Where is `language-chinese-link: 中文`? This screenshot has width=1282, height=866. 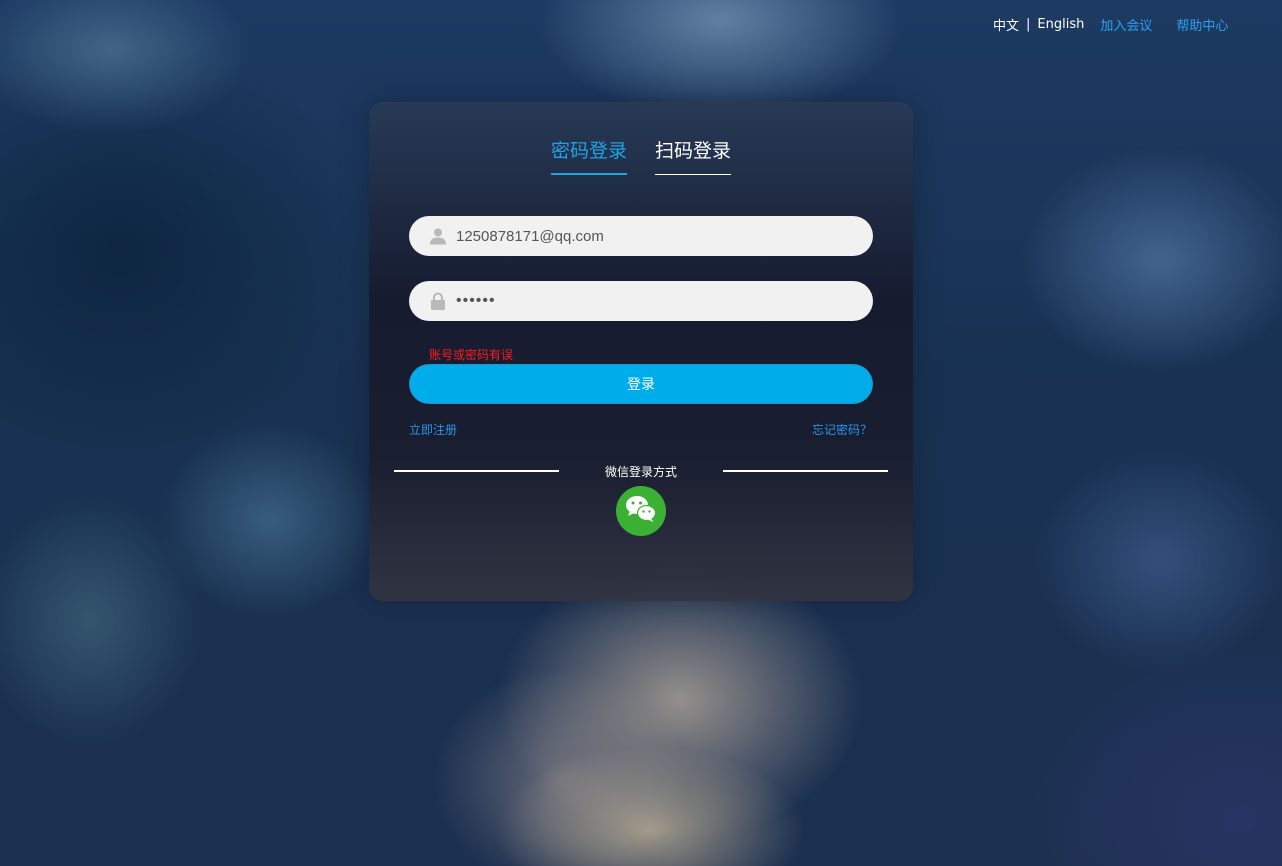 language-chinese-link: 中文 is located at coordinates (1006, 24).